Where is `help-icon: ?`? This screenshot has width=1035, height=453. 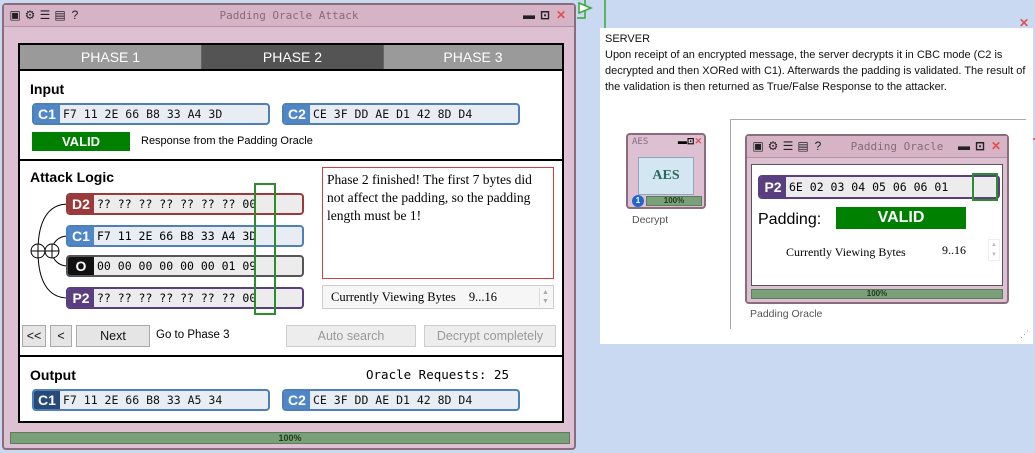
help-icon: ? is located at coordinates (818, 146).